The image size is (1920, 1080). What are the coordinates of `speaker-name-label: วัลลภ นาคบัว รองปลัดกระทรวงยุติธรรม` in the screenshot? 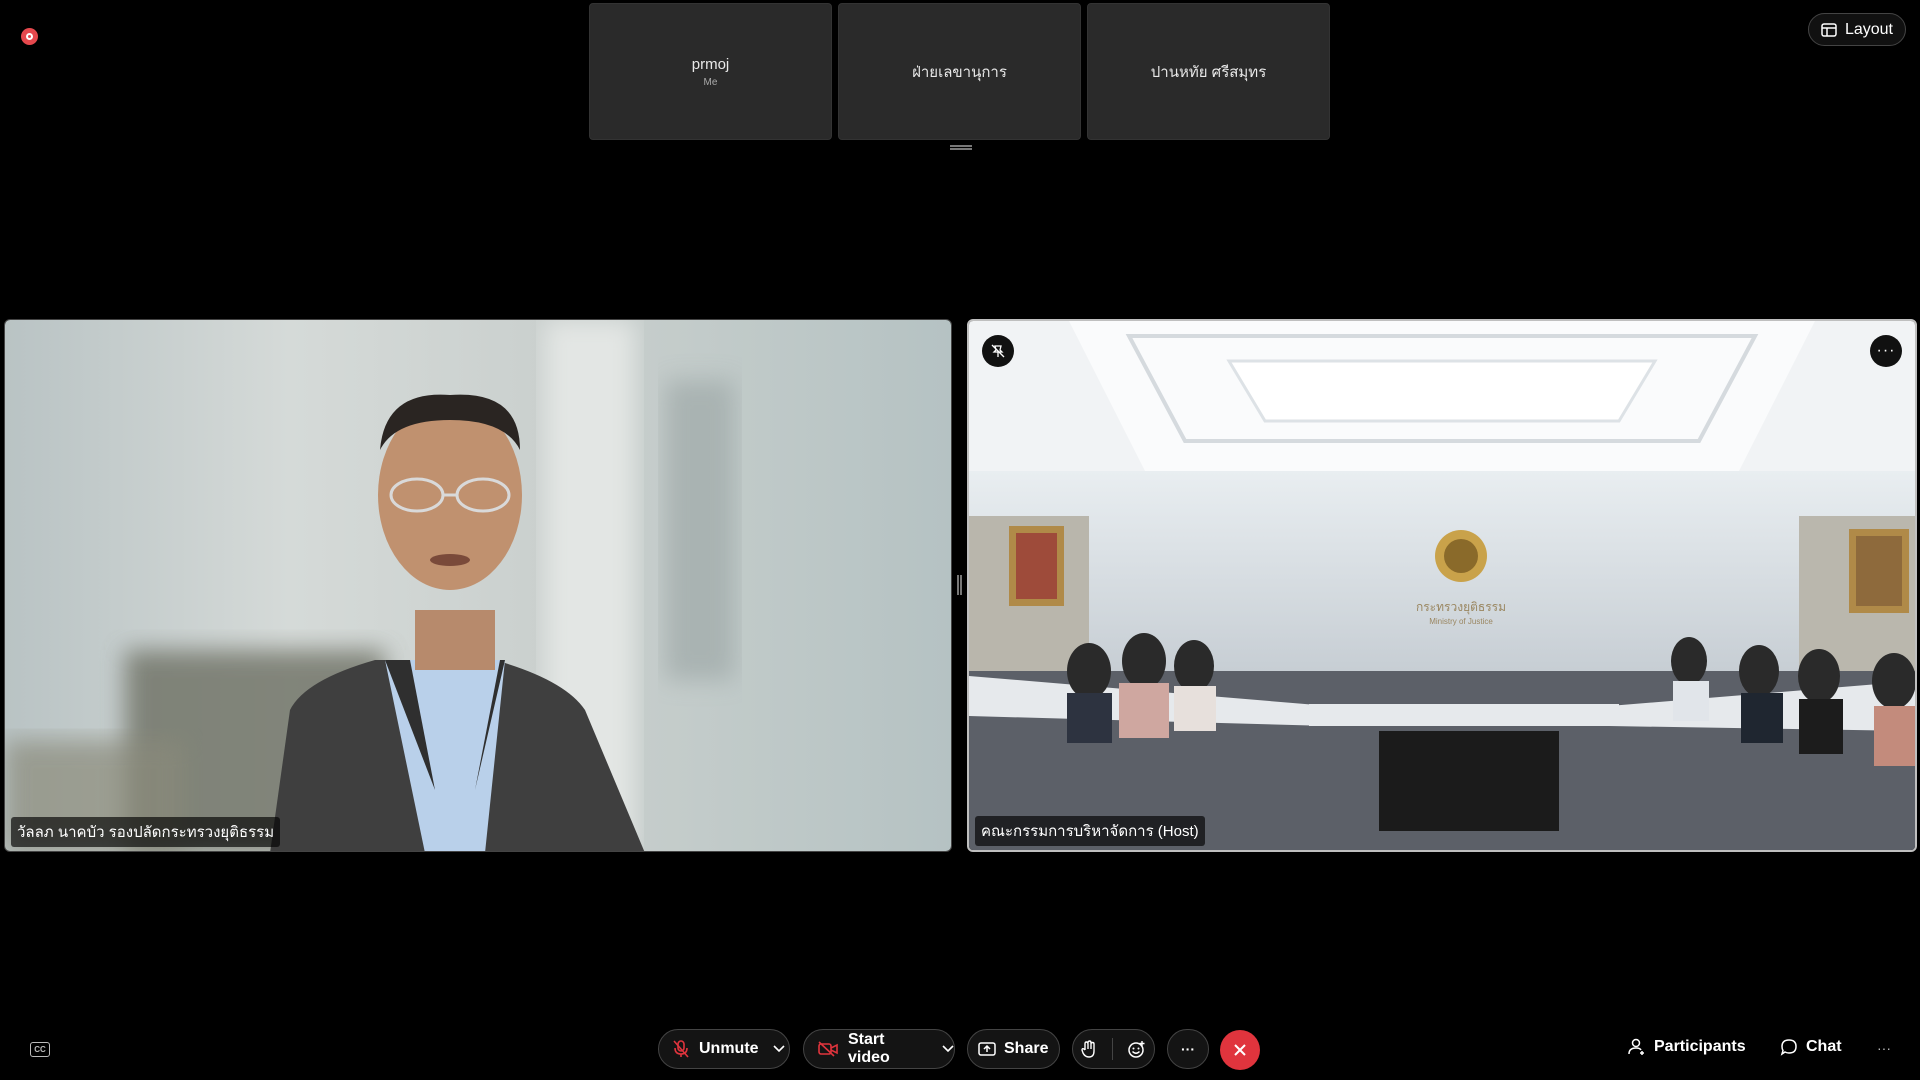 It's located at (146, 832).